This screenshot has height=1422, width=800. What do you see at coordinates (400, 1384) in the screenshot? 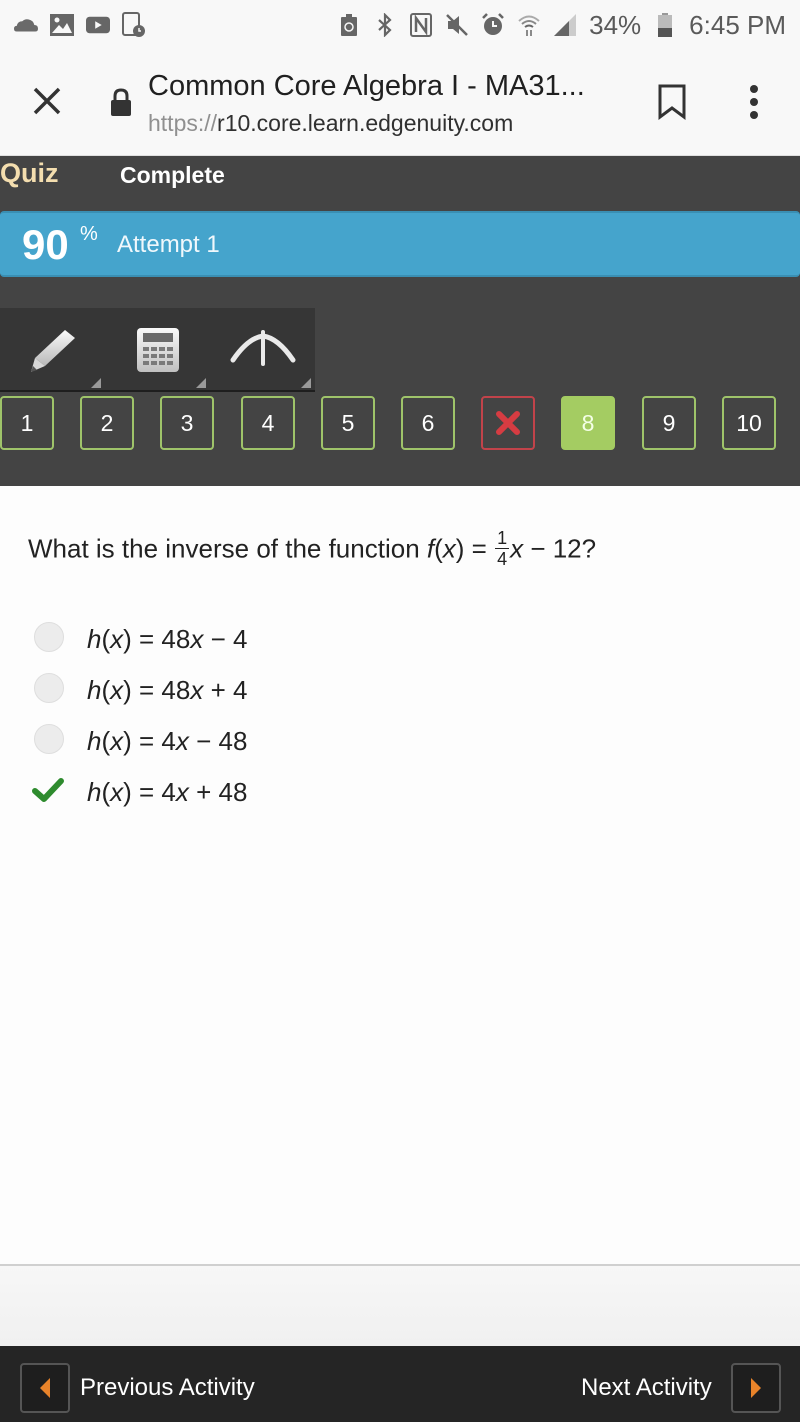
I see `activity-navigation-bar: Previous Activity Next Activity` at bounding box center [400, 1384].